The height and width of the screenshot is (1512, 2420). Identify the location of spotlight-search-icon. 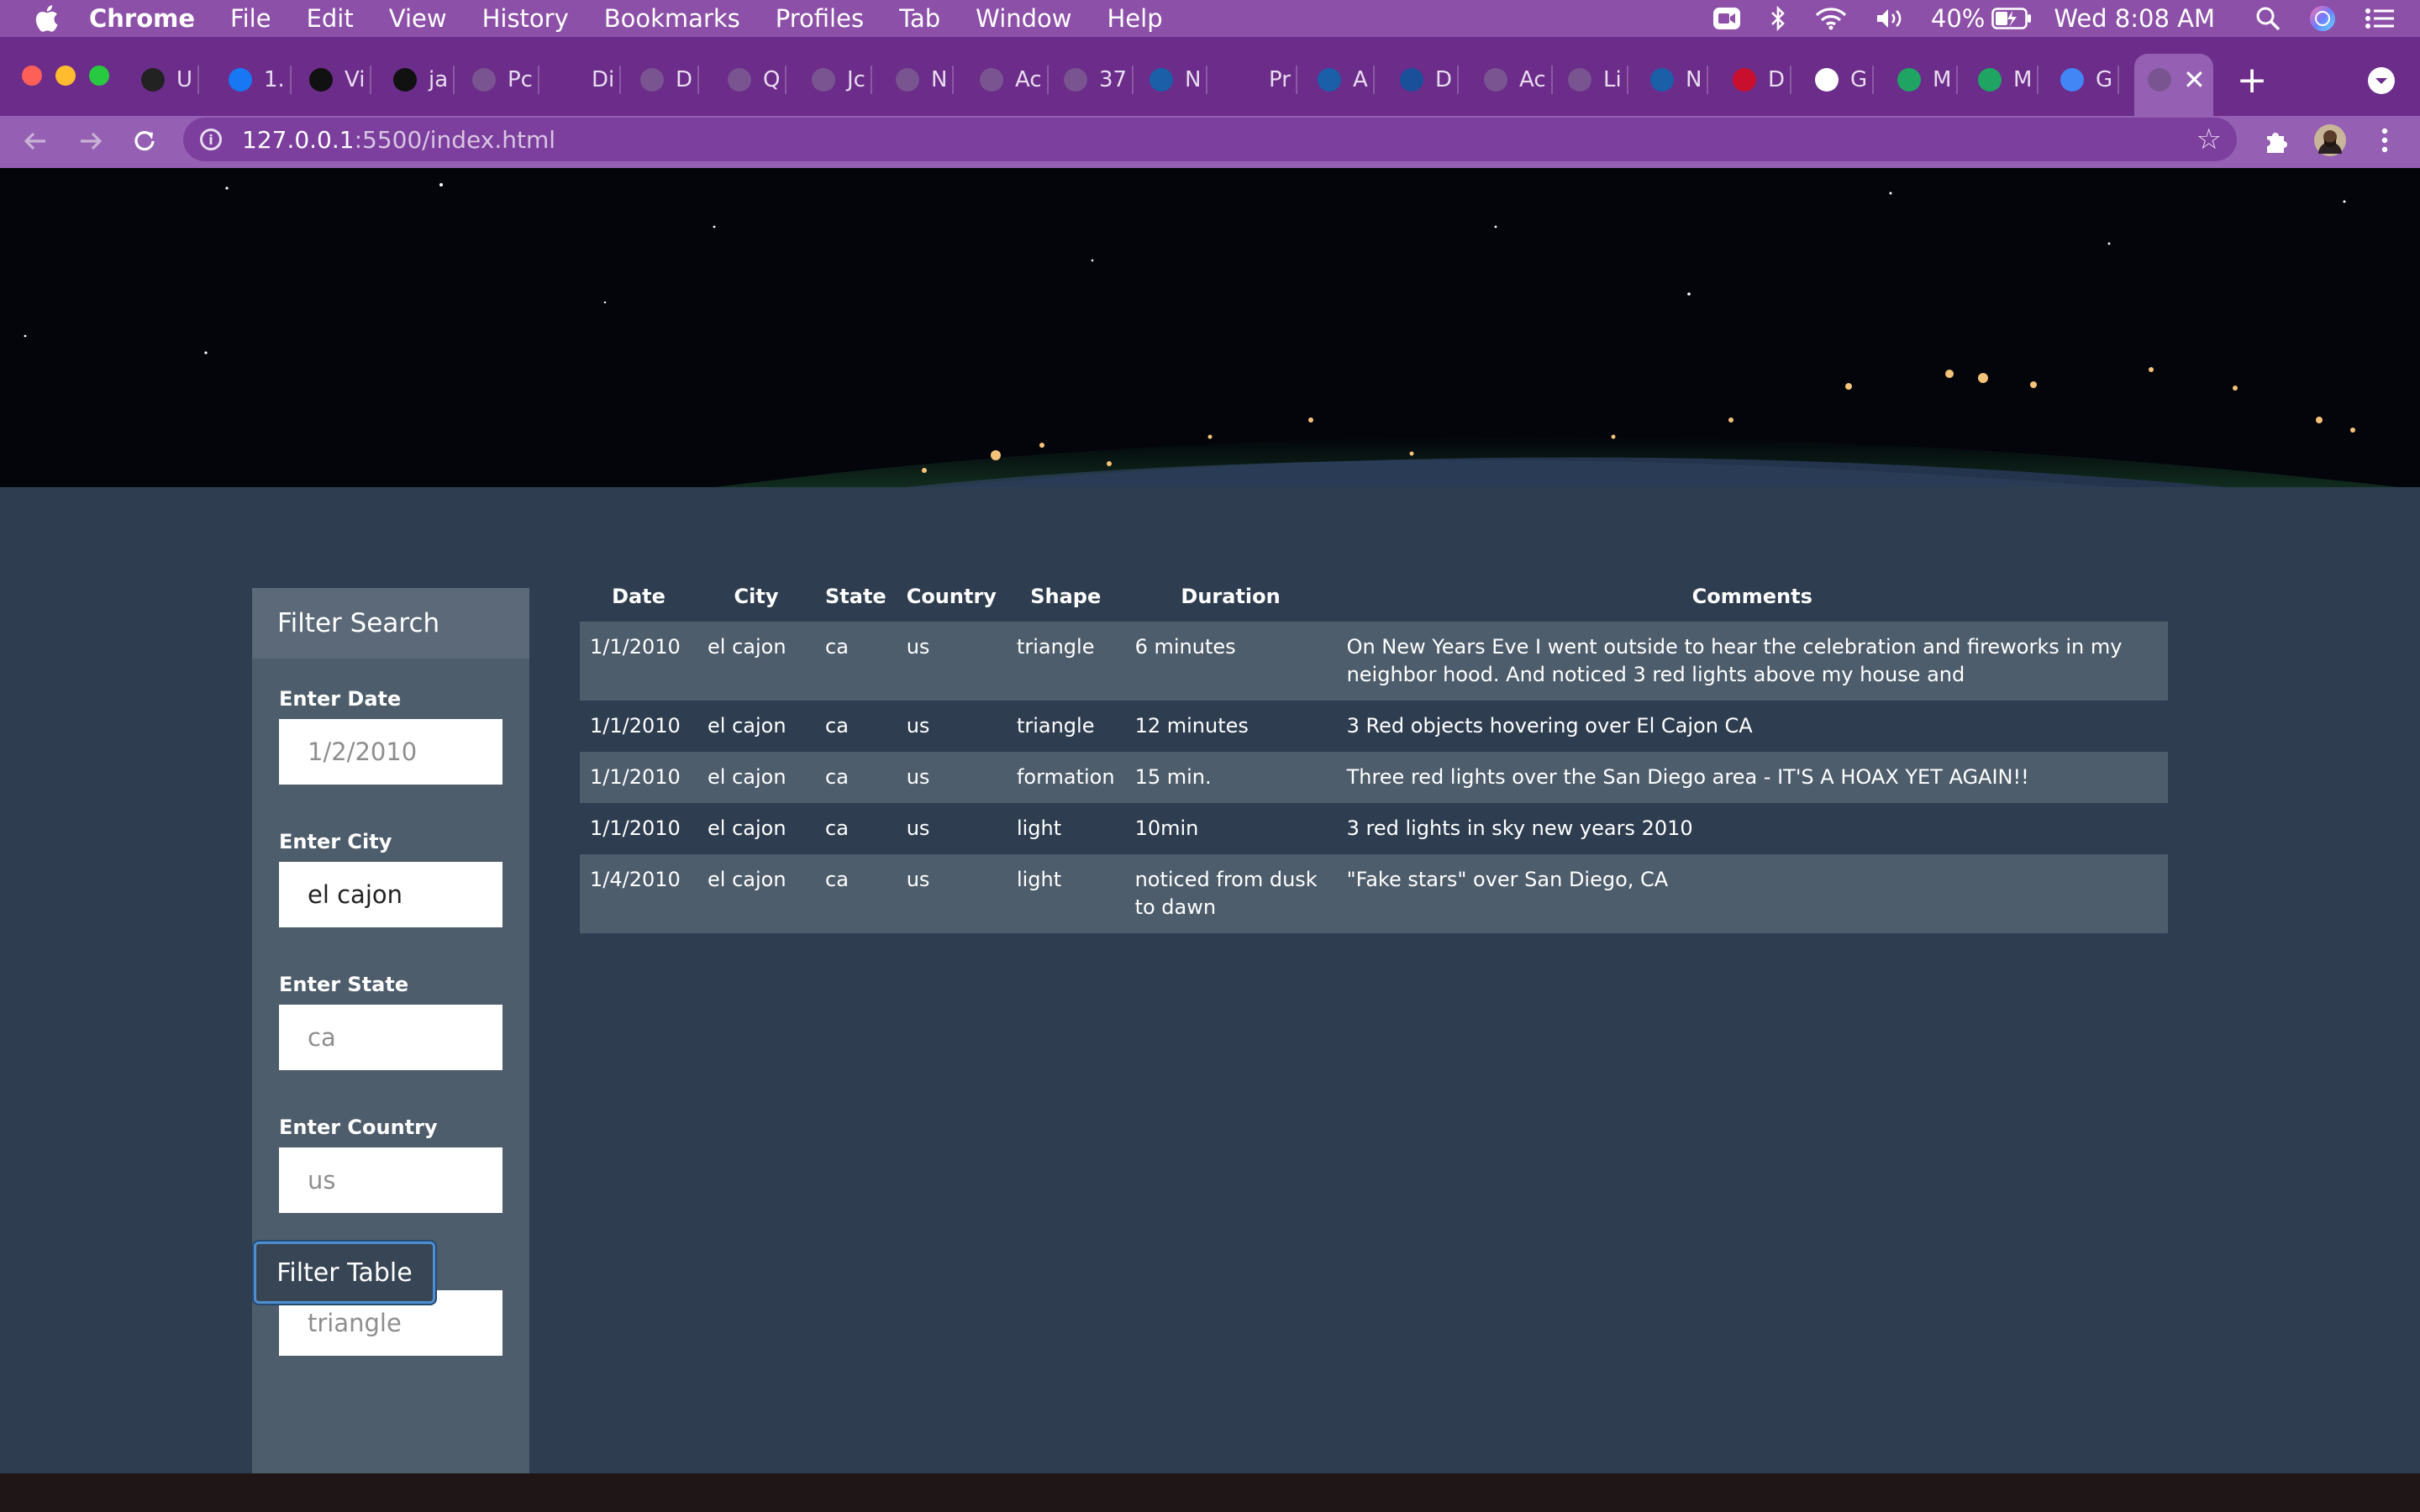
(2268, 18).